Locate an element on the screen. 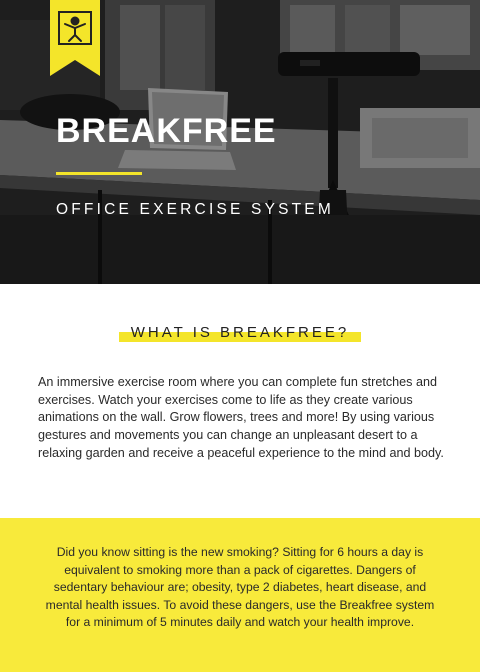 This screenshot has width=480, height=672. breakfree-logo is located at coordinates (75, 38).